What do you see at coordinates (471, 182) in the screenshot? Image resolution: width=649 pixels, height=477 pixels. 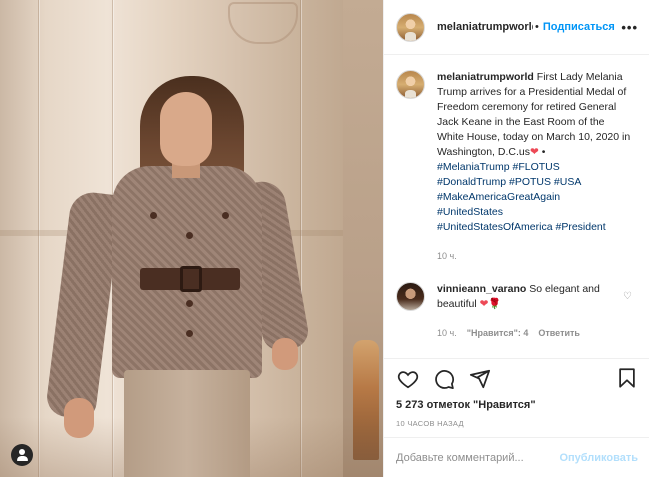 I see `hashtag-link: #DonaldTrump` at bounding box center [471, 182].